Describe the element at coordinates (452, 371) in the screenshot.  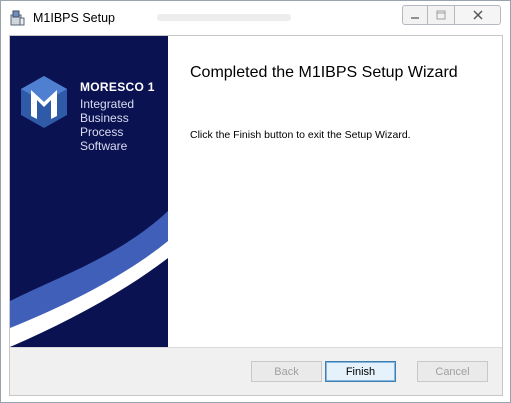
I see `cancel-button: Cancel` at that location.